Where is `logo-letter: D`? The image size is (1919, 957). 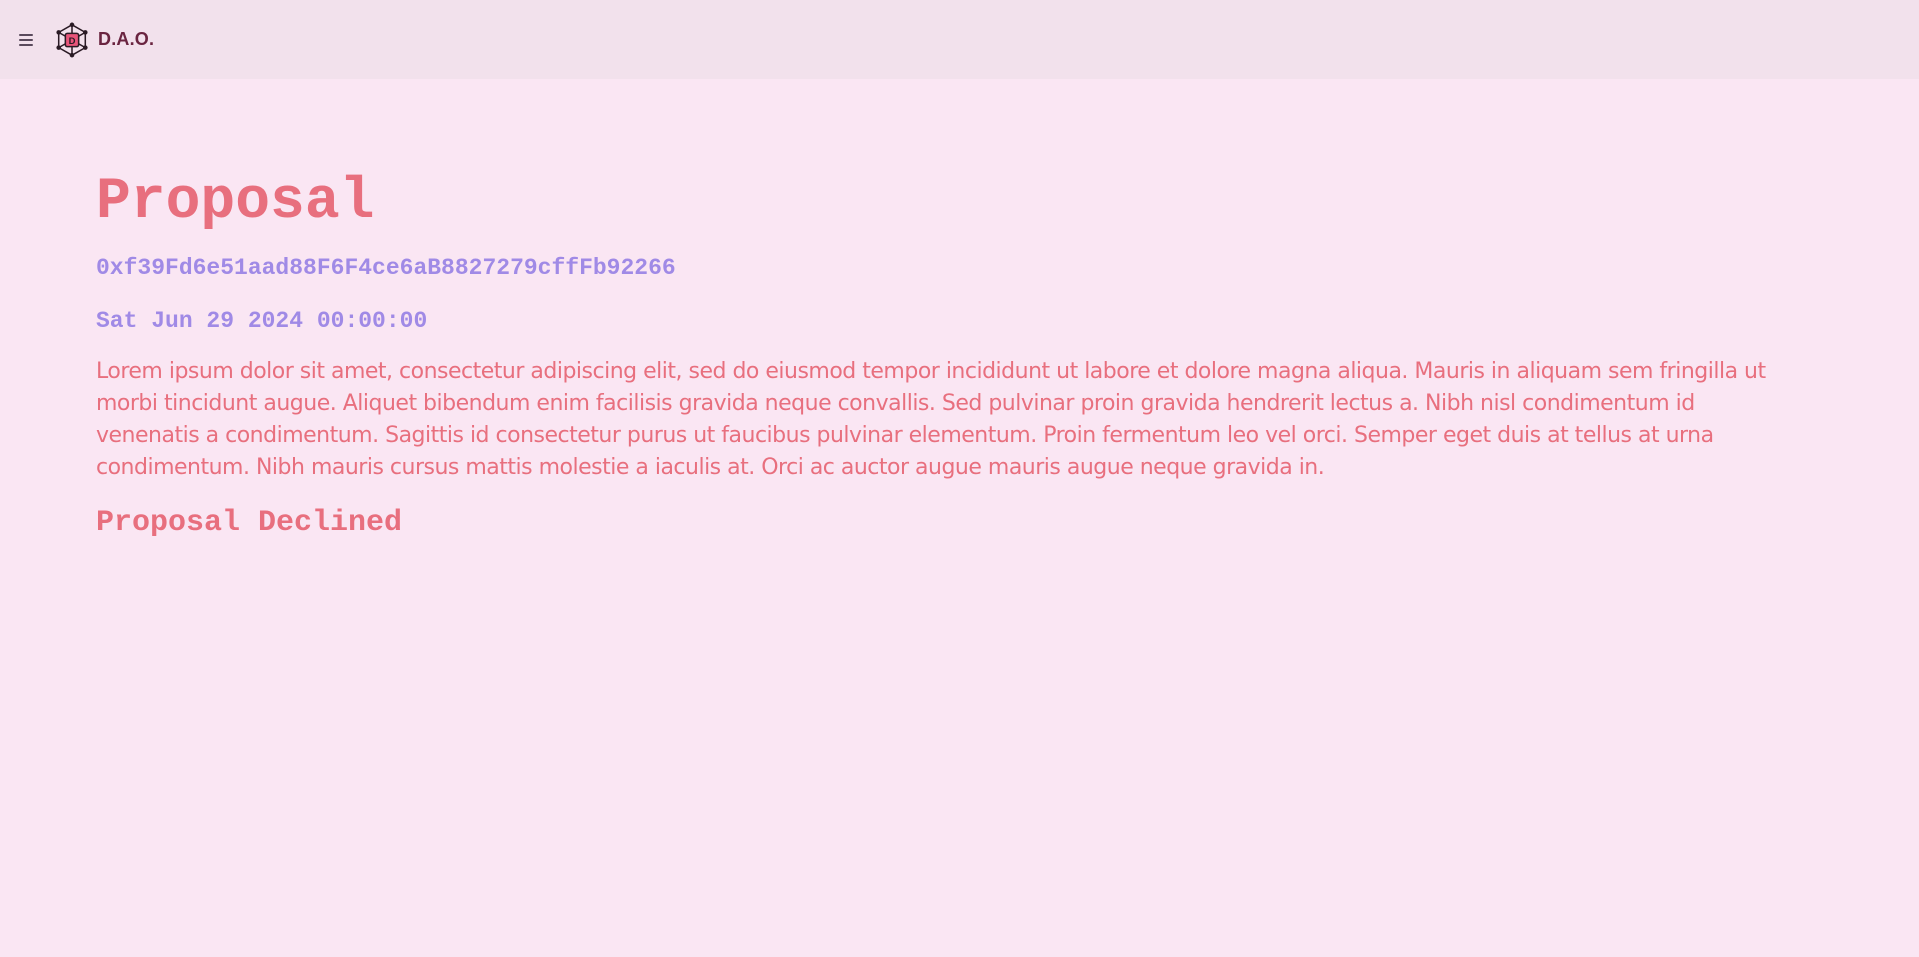
logo-letter: D is located at coordinates (72, 40).